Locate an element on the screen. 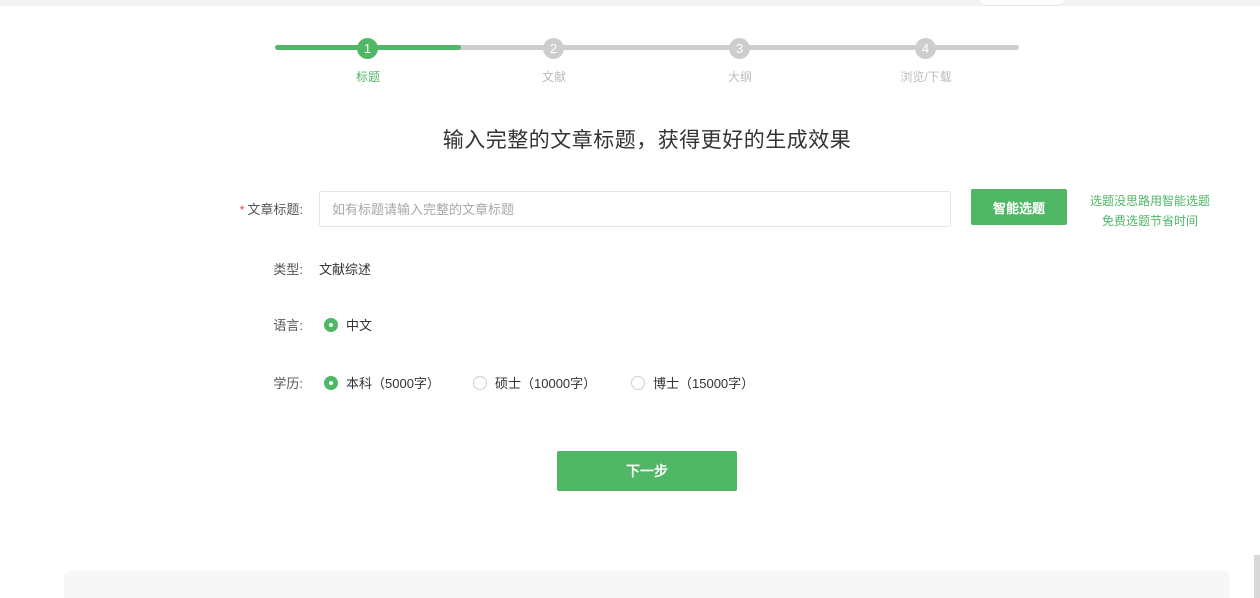 This screenshot has height=598, width=1260. radio-label: 硕士（10000字） is located at coordinates (546, 383).